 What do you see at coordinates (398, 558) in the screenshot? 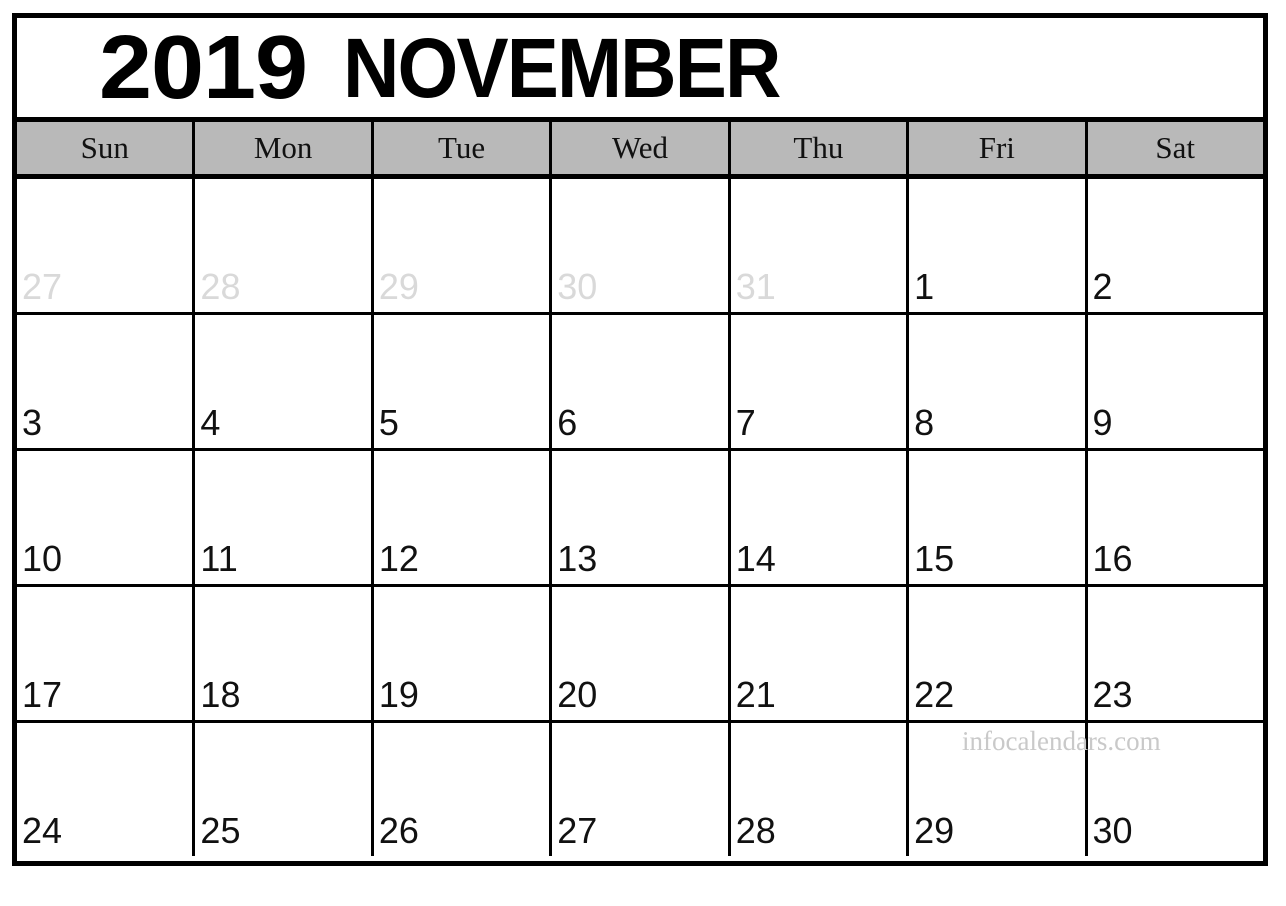
I see `day-number: 12` at bounding box center [398, 558].